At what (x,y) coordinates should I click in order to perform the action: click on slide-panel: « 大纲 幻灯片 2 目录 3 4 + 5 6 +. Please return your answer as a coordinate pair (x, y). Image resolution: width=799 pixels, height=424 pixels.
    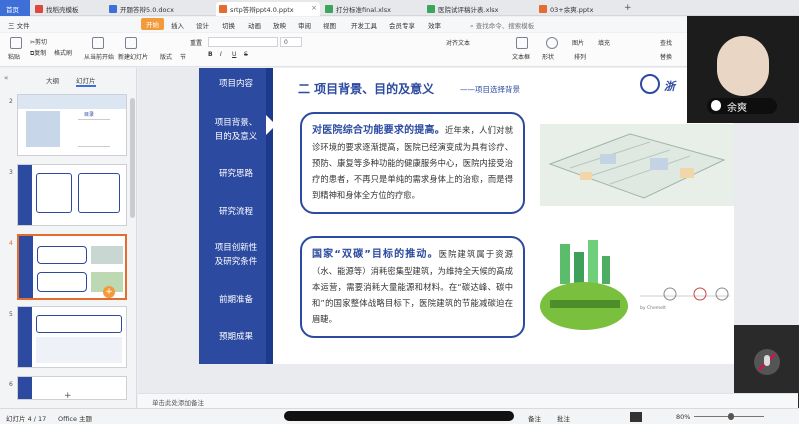
    Looking at the image, I should click on (68, 238).